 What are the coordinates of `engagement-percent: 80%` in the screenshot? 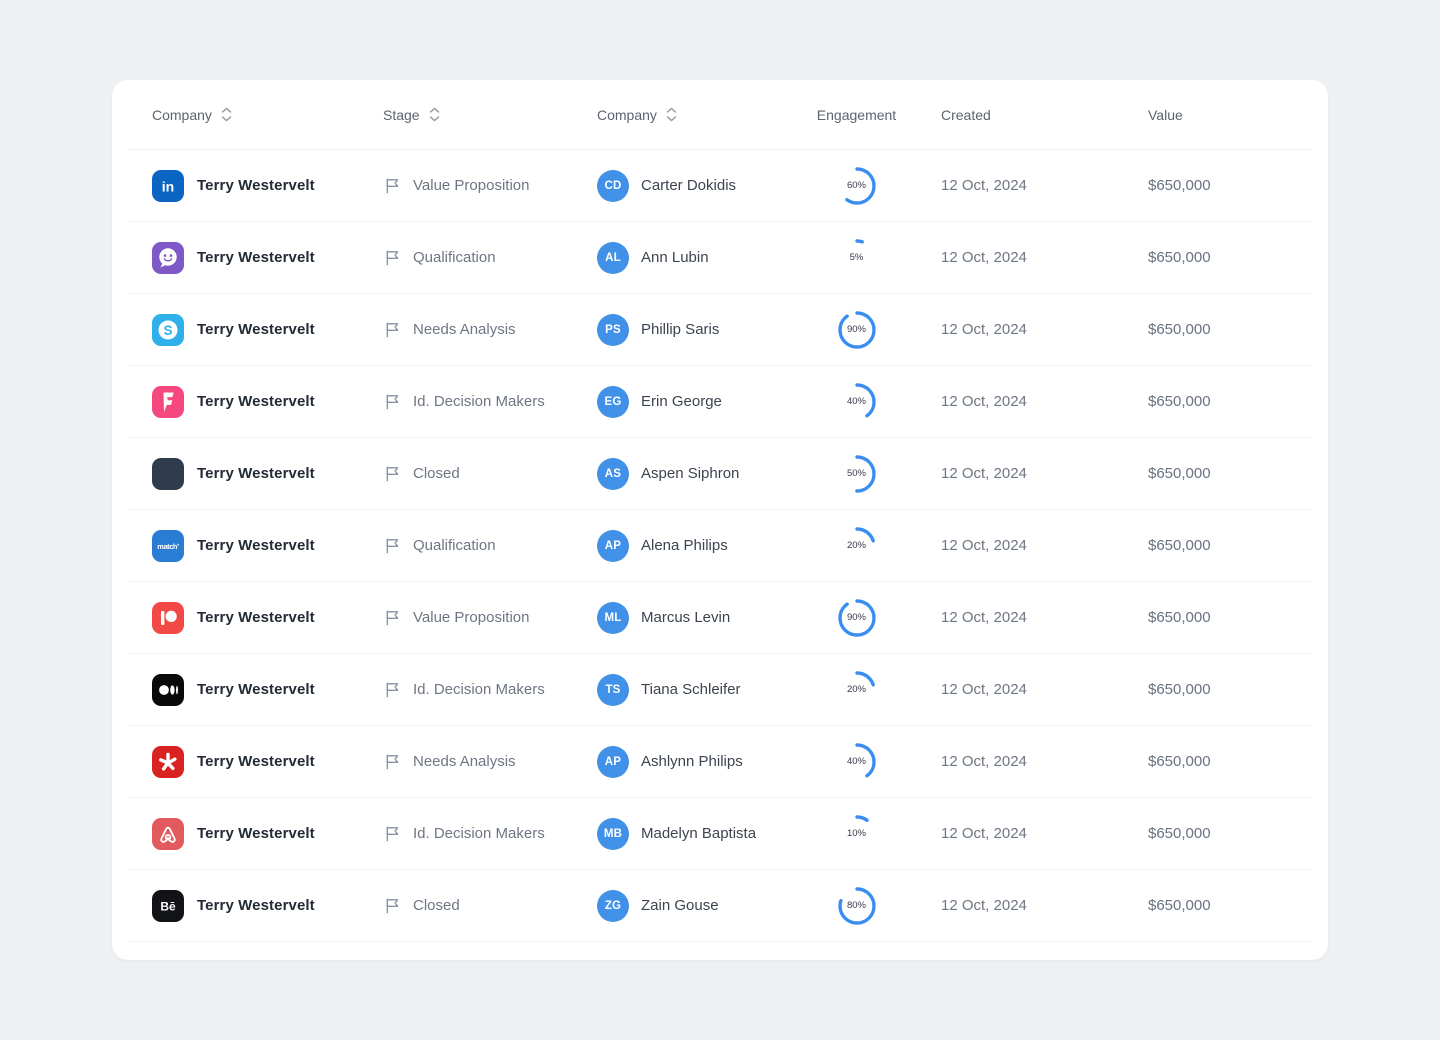 It's located at (856, 905).